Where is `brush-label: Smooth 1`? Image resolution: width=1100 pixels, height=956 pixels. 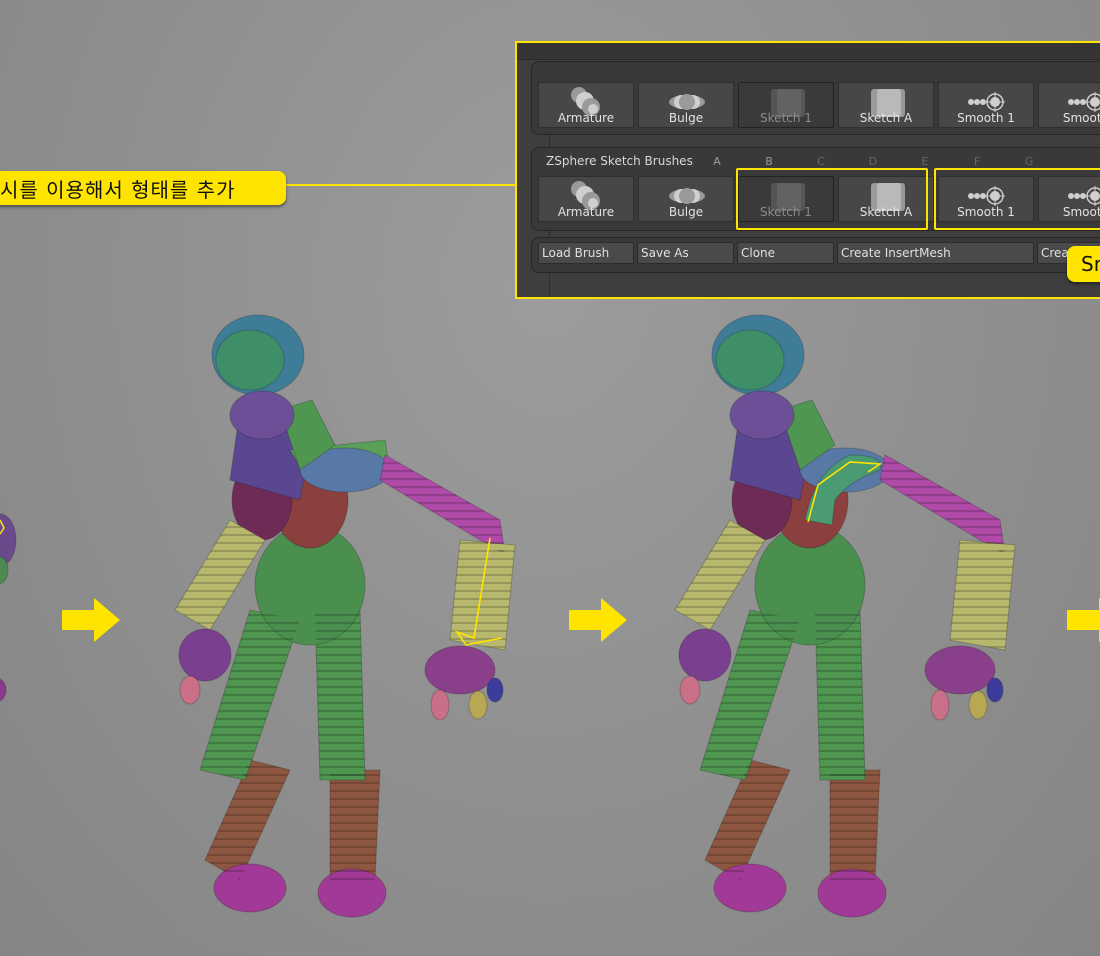
brush-label: Smooth 1 is located at coordinates (986, 118).